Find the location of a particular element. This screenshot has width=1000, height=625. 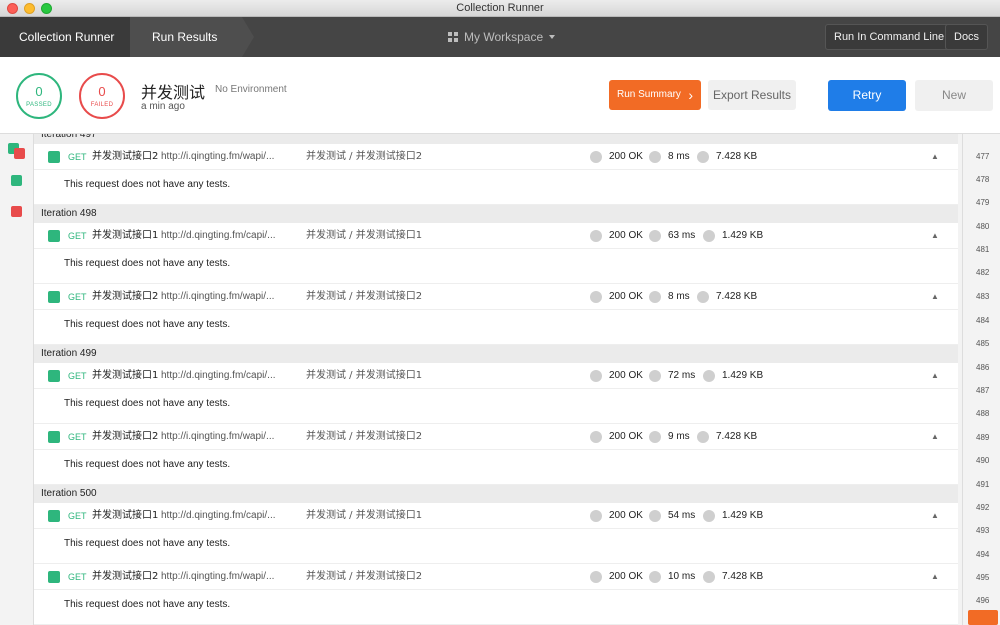

failed-filter-icon is located at coordinates (16, 211).